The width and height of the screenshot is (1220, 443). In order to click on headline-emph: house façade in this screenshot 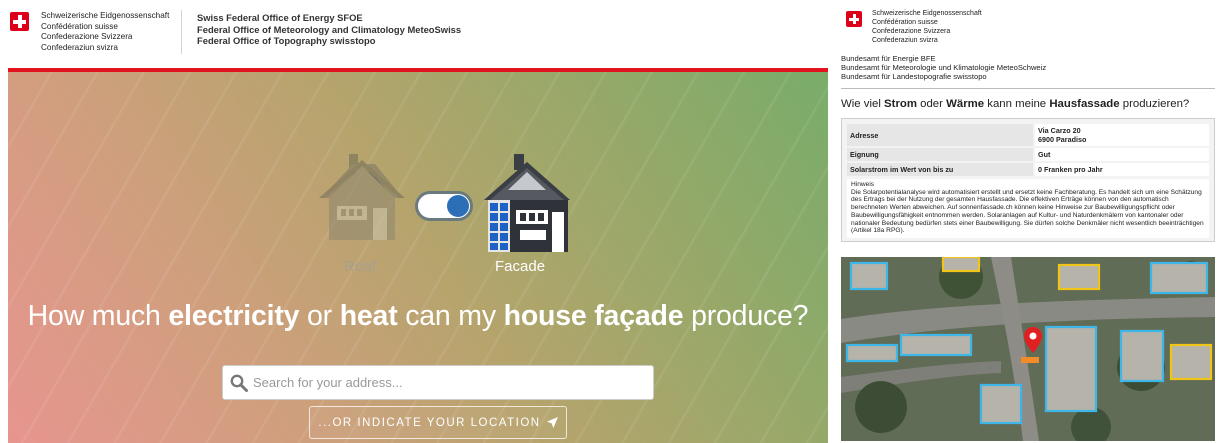, I will do `click(593, 316)`.